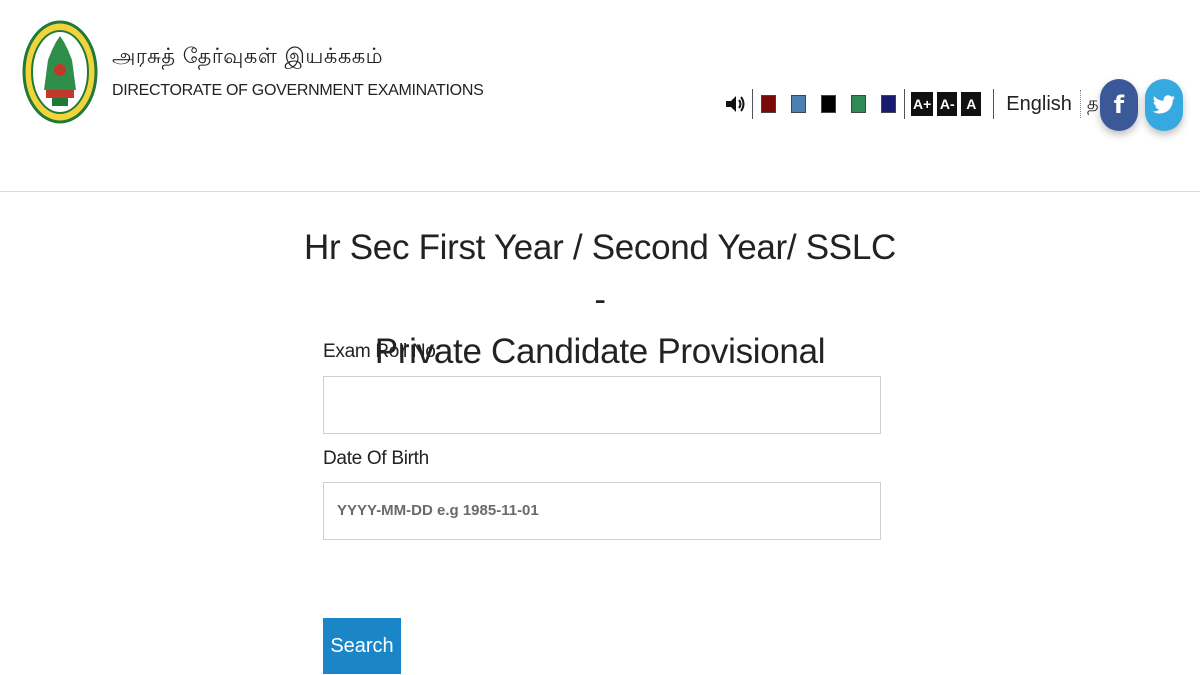 This screenshot has width=1200, height=675. What do you see at coordinates (362, 646) in the screenshot?
I see `search-button: Search` at bounding box center [362, 646].